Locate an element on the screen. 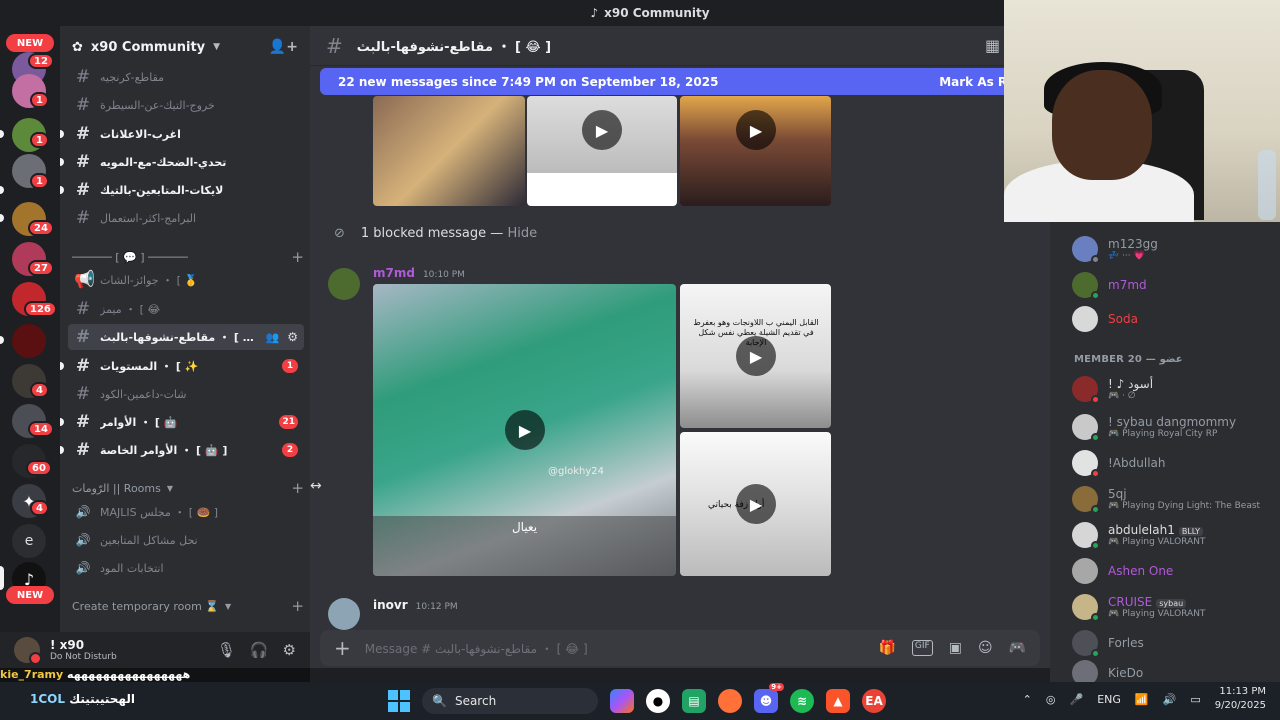 The width and height of the screenshot is (1280, 720). message-author: inovr is located at coordinates (390, 605).